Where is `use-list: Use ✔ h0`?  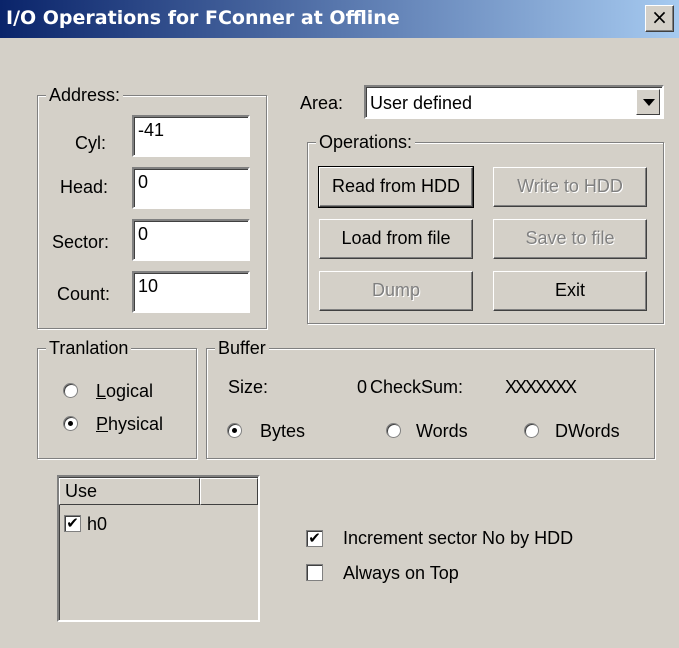
use-list: Use ✔ h0 is located at coordinates (158, 548).